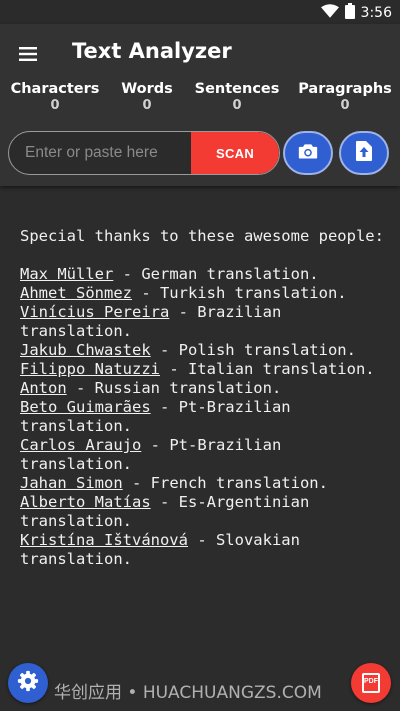  What do you see at coordinates (200, 12) in the screenshot?
I see `status-bar: 3:56` at bounding box center [200, 12].